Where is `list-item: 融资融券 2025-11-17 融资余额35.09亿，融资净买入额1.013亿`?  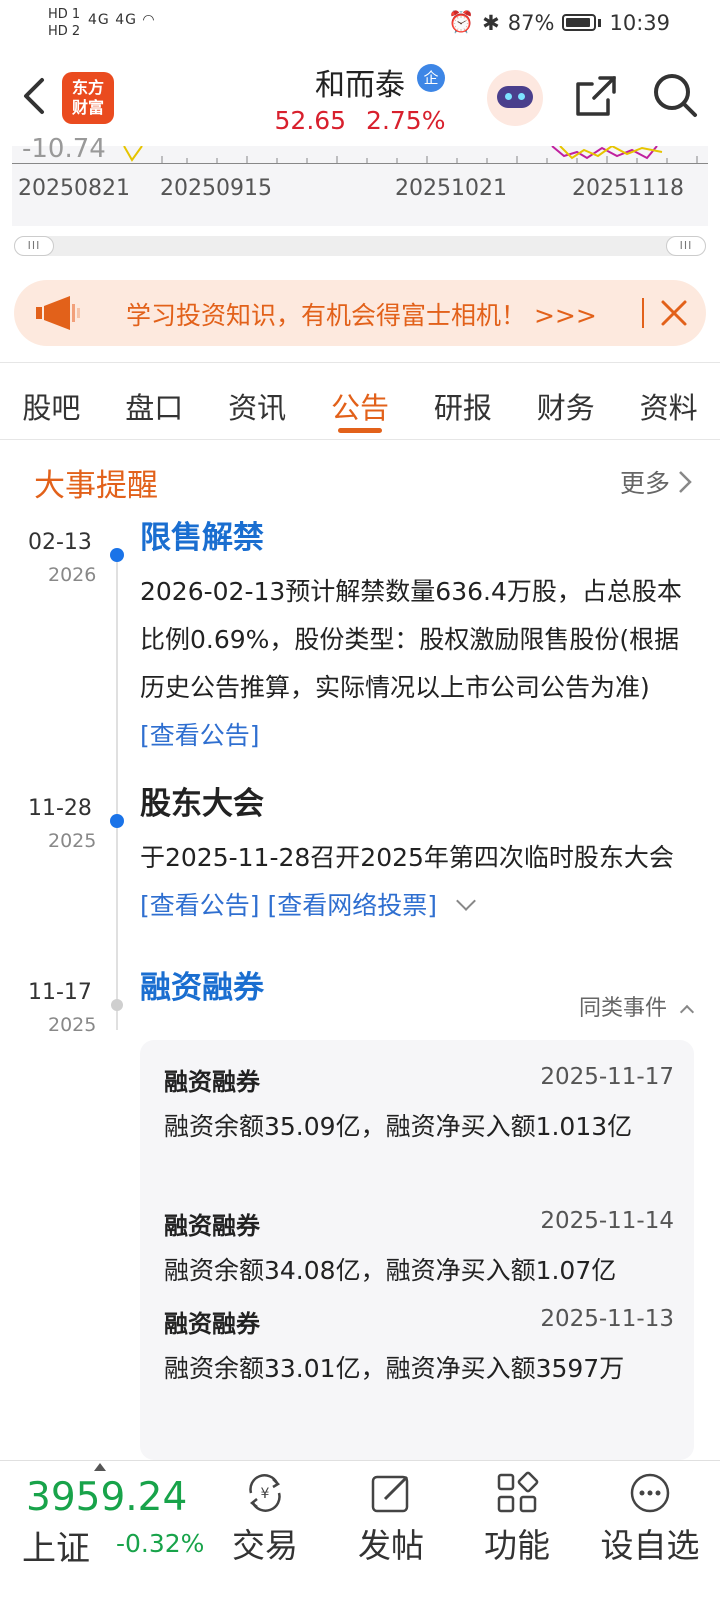
list-item: 融资融券 2025-11-17 融资余额35.09亿，融资净买入额1.013亿 is located at coordinates (419, 1106).